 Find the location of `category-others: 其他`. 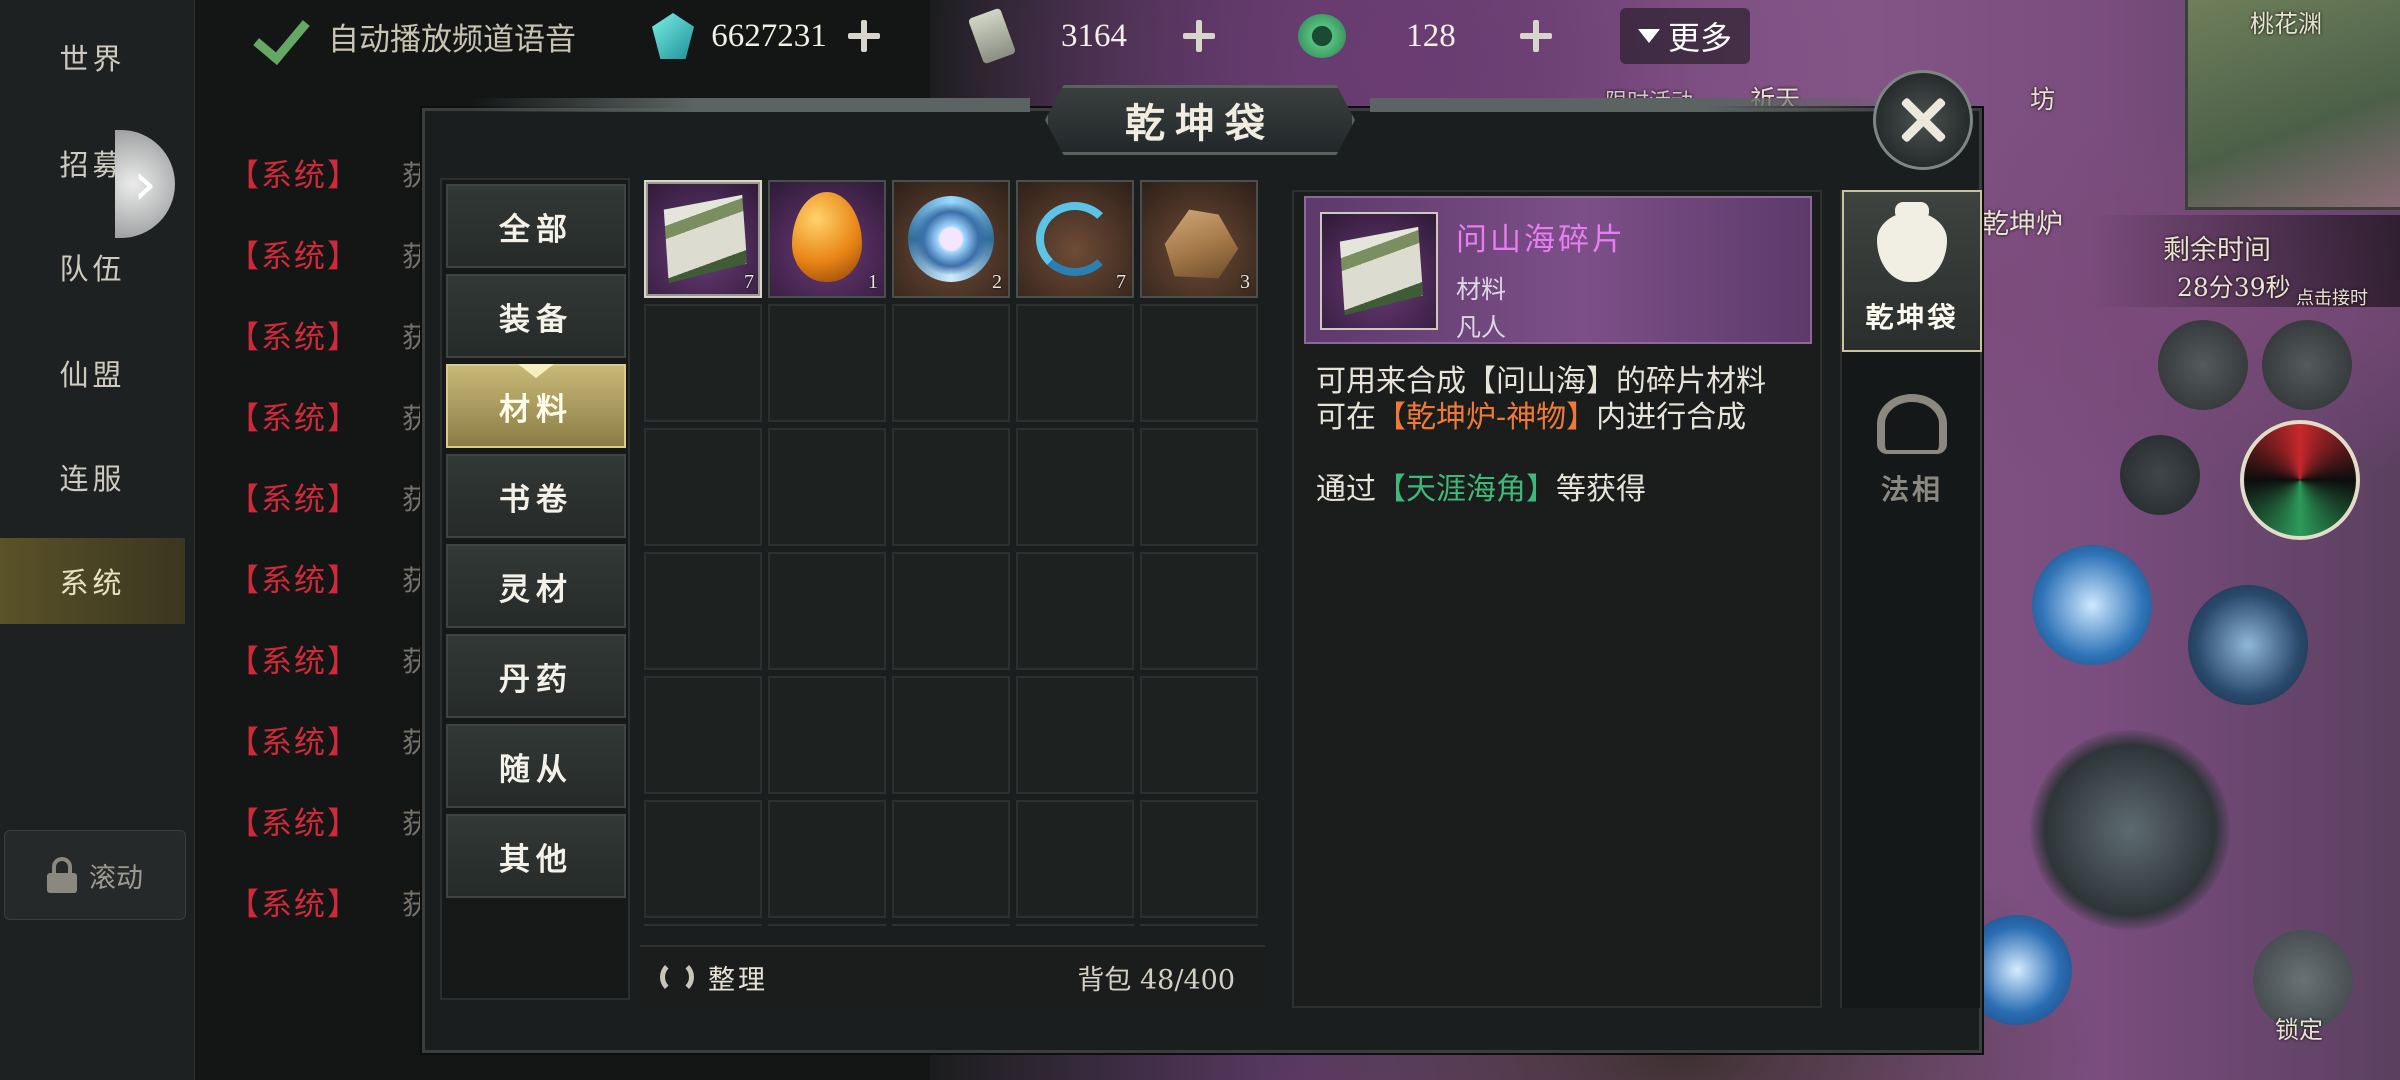

category-others: 其他 is located at coordinates (536, 856).